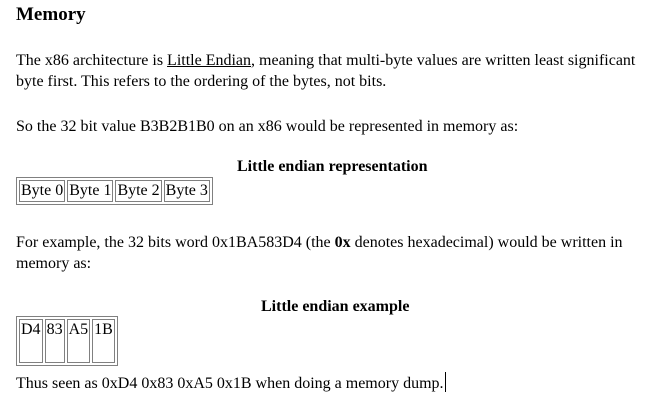 The image size is (650, 406). What do you see at coordinates (335, 306) in the screenshot?
I see `example-caption: Little endian example` at bounding box center [335, 306].